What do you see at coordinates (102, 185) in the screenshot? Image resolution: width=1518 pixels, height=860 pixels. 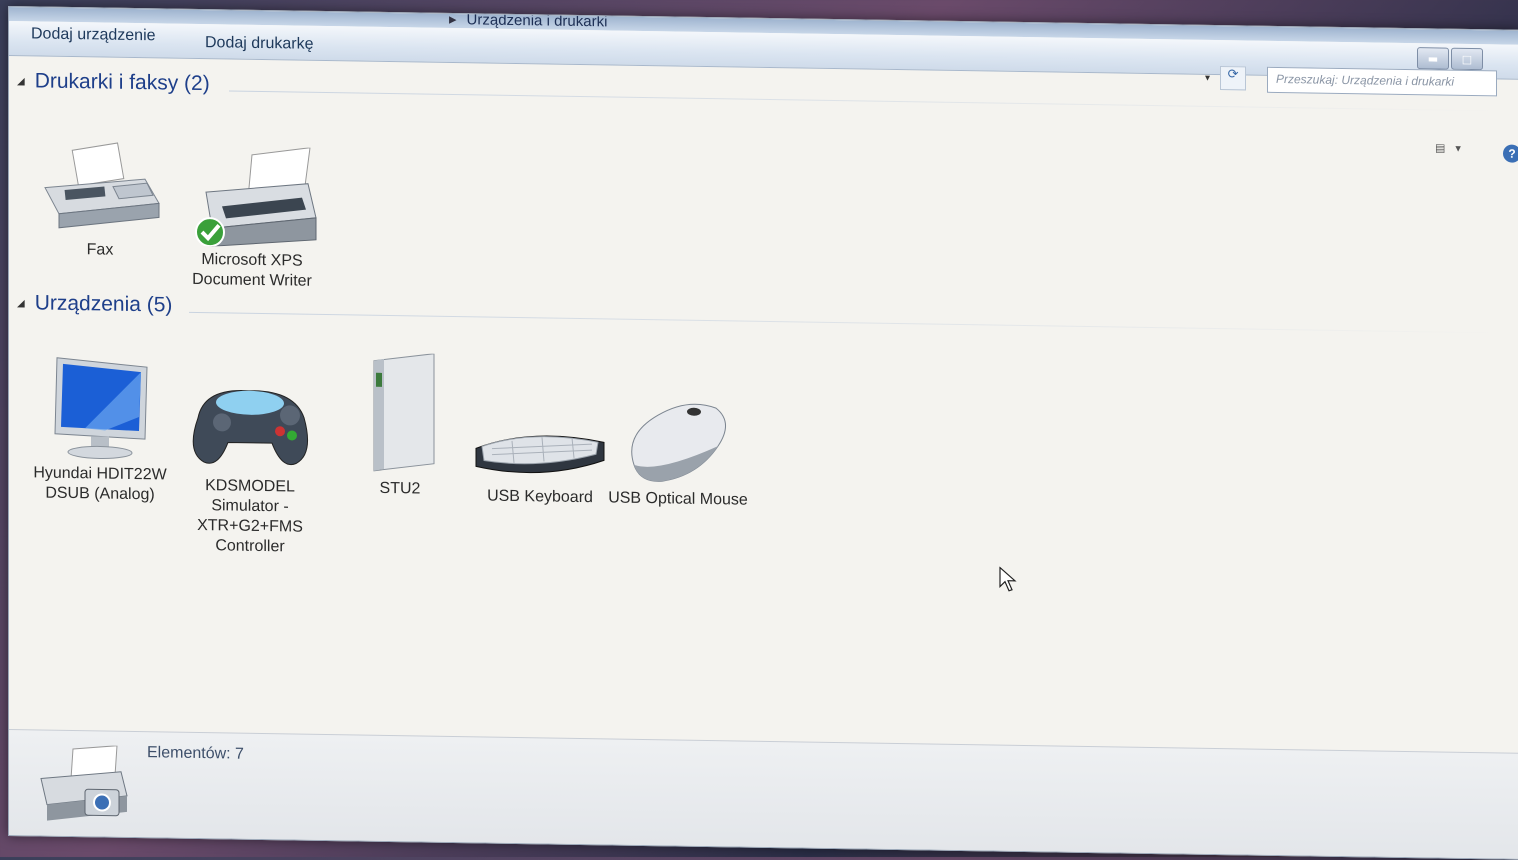 I see `fax-icon` at bounding box center [102, 185].